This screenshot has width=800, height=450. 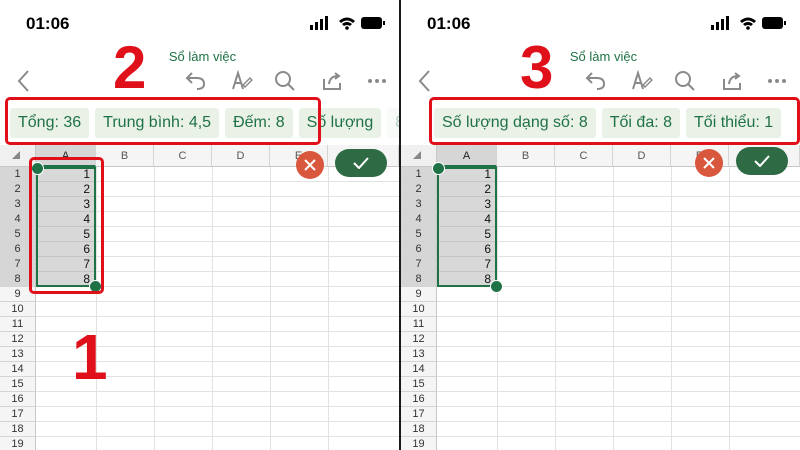 I want to click on stat-numeric-count: Số lượng, so click(x=340, y=123).